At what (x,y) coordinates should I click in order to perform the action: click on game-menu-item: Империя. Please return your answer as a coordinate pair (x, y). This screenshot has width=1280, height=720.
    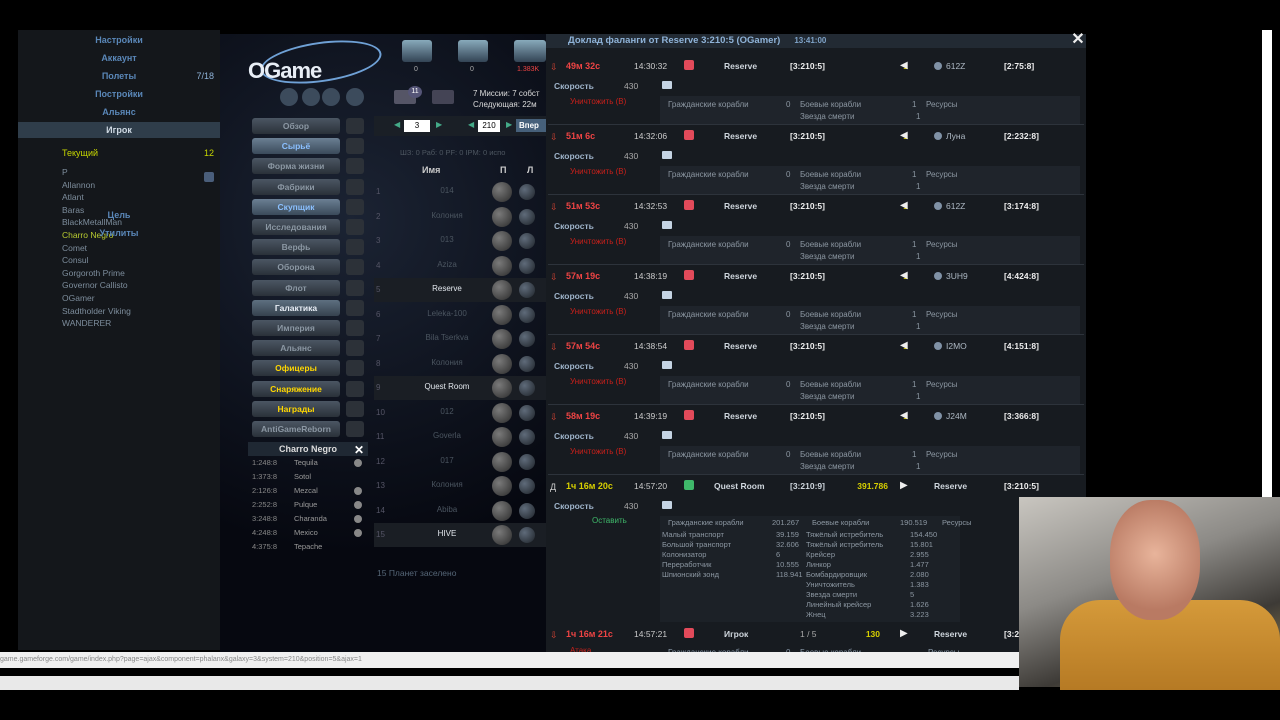
    Looking at the image, I should click on (296, 328).